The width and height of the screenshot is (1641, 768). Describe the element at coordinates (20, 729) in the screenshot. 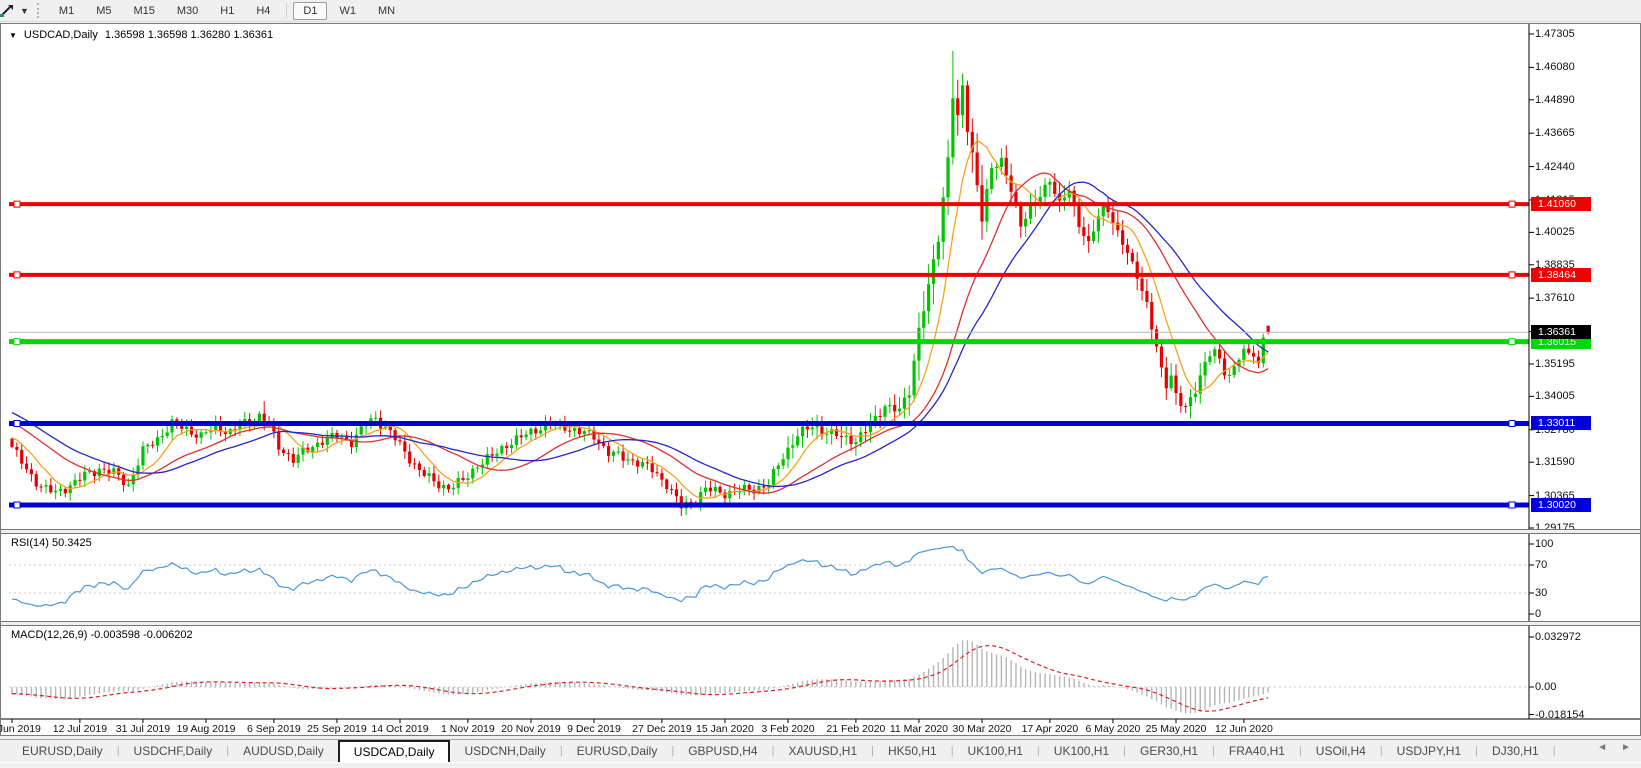

I see `date-axis-label: 24 Jun 2019` at that location.